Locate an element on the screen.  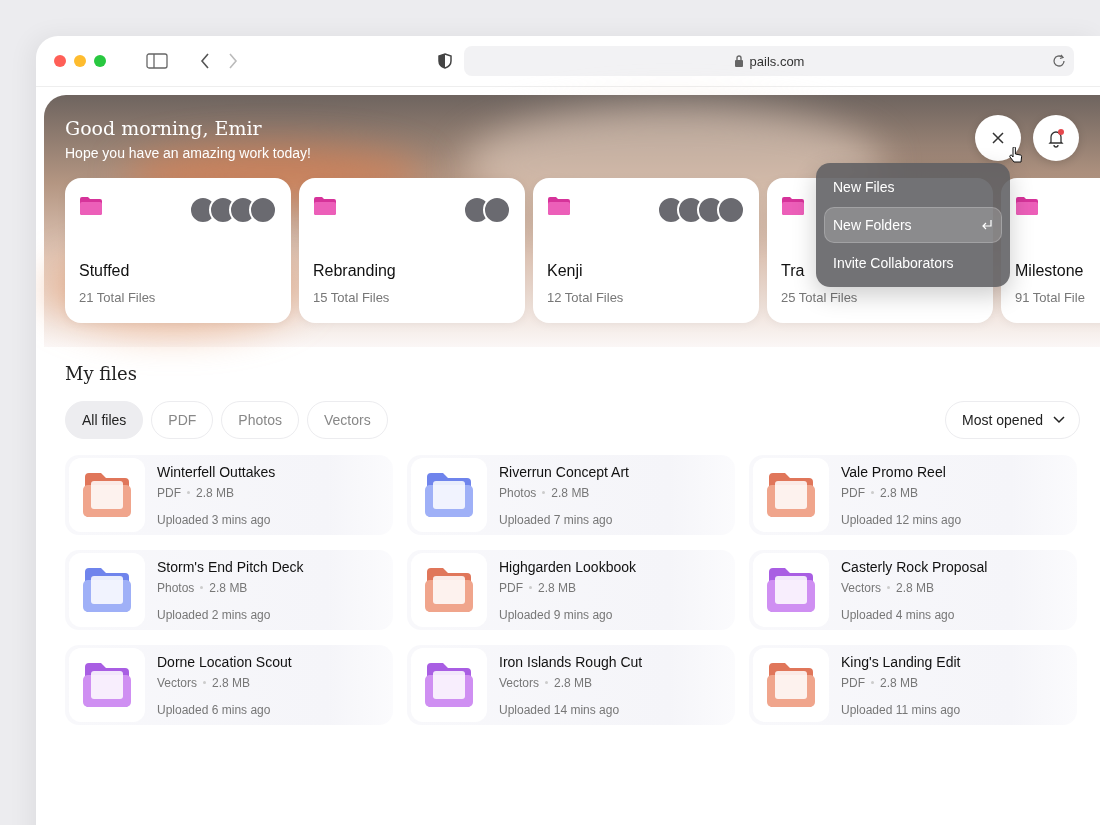
file-name: Riverrun Concept Art is located at coordinates (564, 471).